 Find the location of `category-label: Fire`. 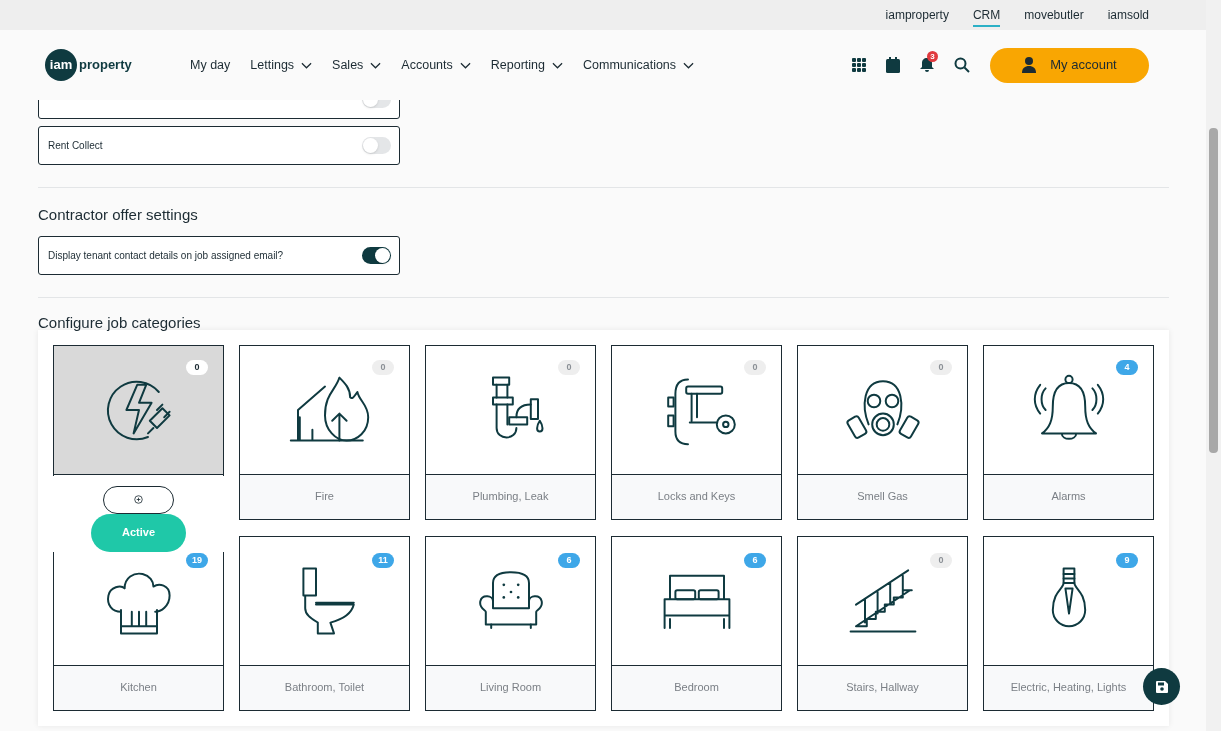

category-label: Fire is located at coordinates (324, 496).